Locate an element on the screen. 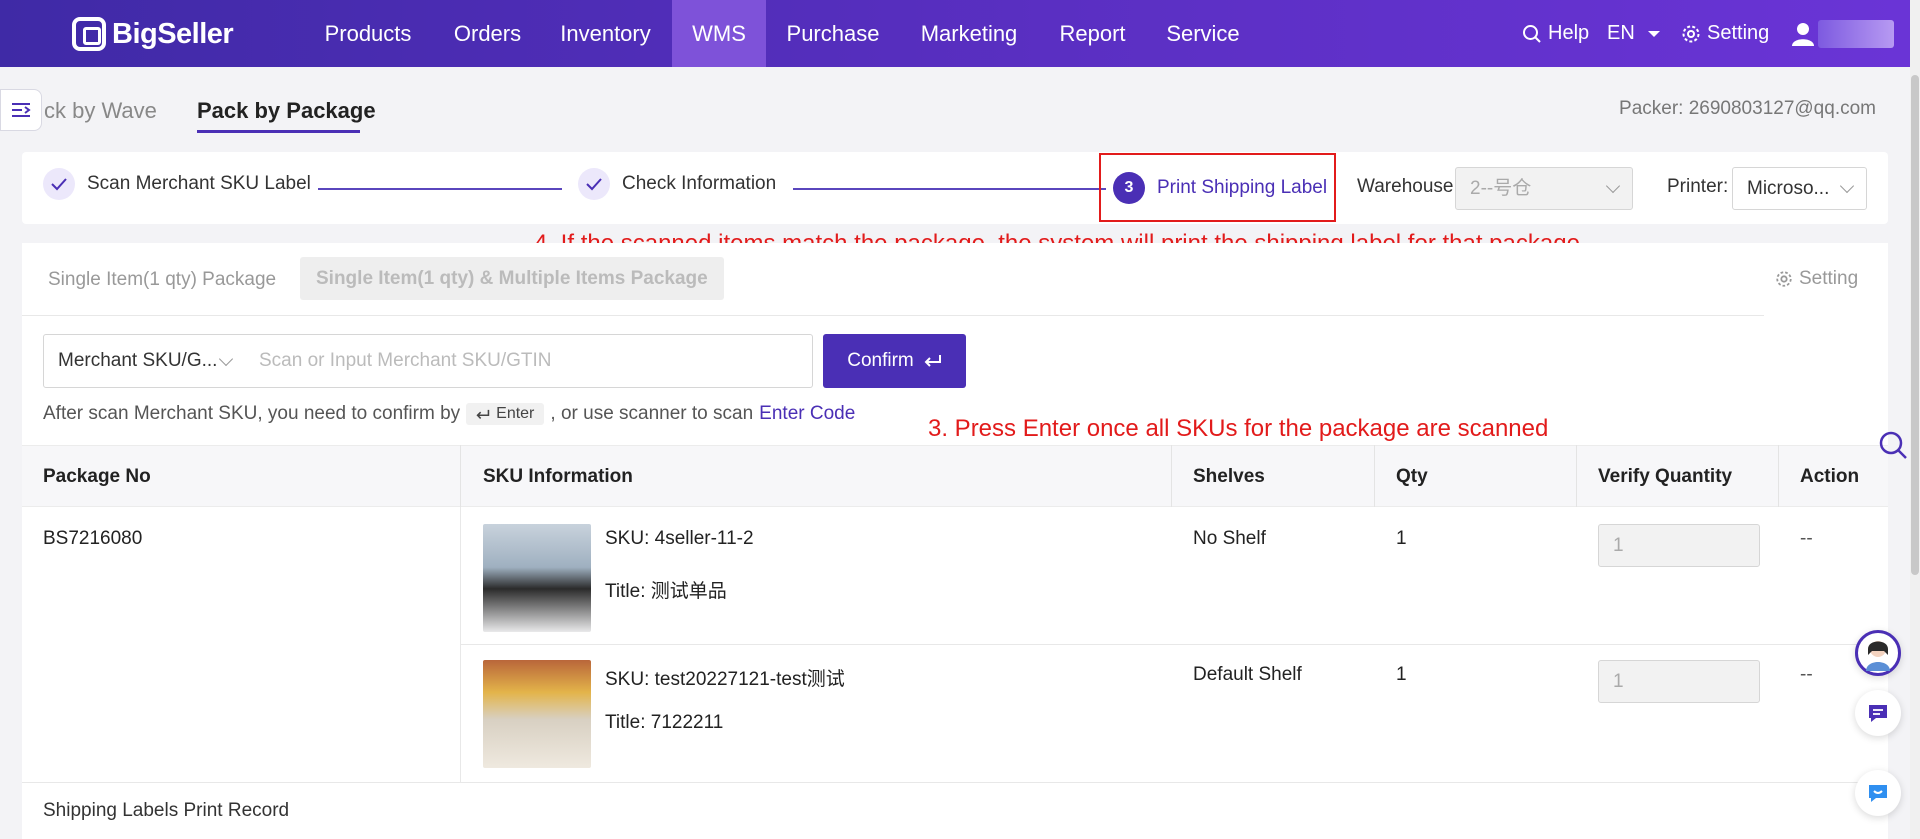 This screenshot has width=1920, height=839. hint-after: , or use scanner to scan is located at coordinates (652, 413).